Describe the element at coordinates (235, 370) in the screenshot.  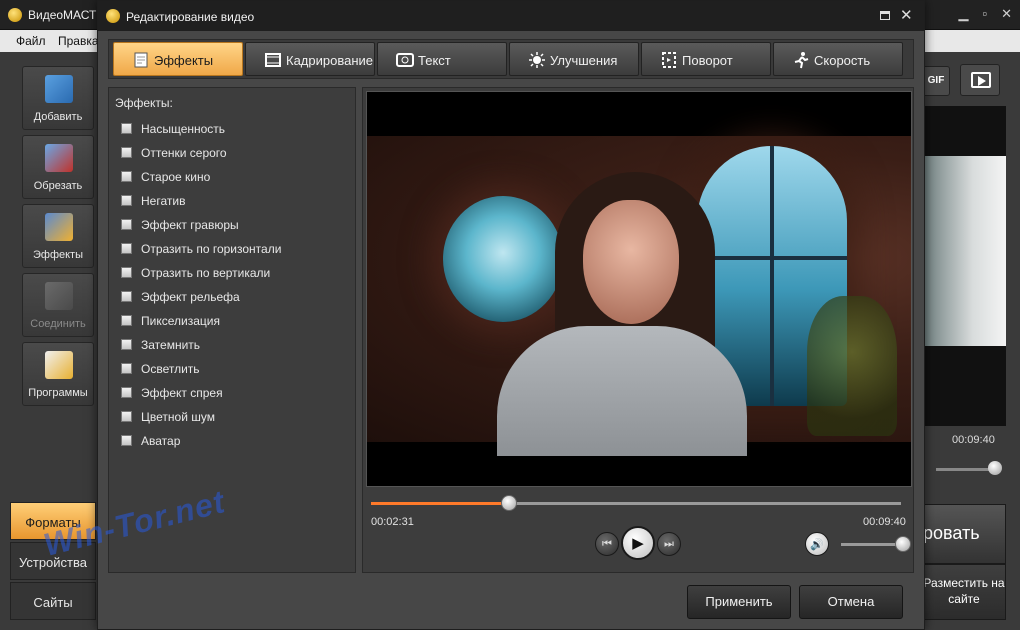
I see `effect-item: Осветлить` at that location.